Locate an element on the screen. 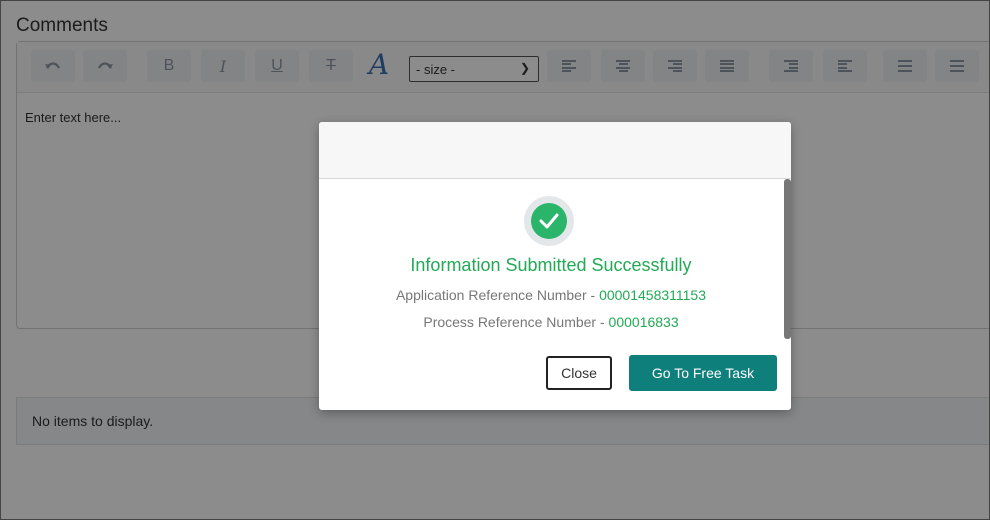 The width and height of the screenshot is (990, 520). dialog-header is located at coordinates (555, 150).